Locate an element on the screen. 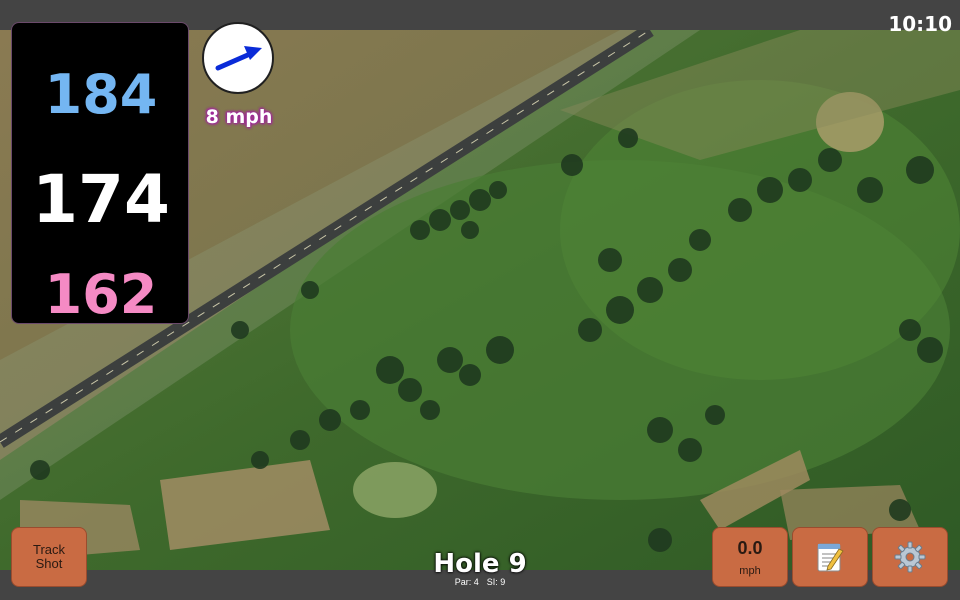 The width and height of the screenshot is (960, 600). distance-panel: 184 174 162 is located at coordinates (100, 174).